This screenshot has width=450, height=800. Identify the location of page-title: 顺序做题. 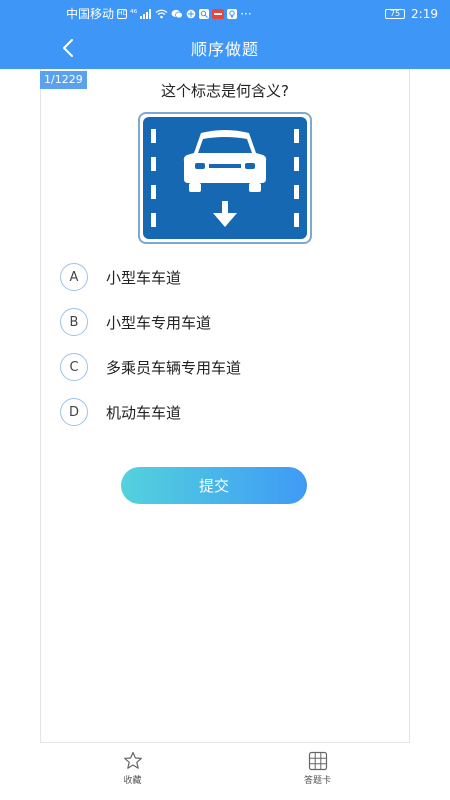
(224, 49).